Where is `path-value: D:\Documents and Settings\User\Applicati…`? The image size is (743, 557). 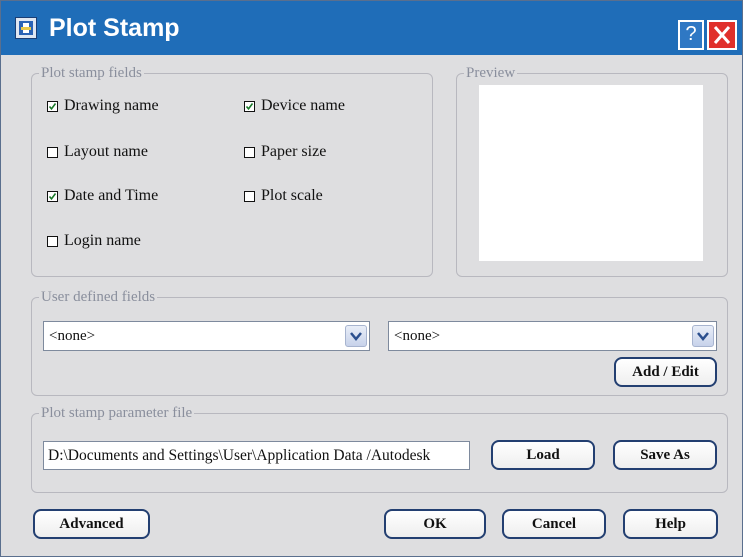
path-value: D:\Documents and Settings\User\Applicati… is located at coordinates (239, 455).